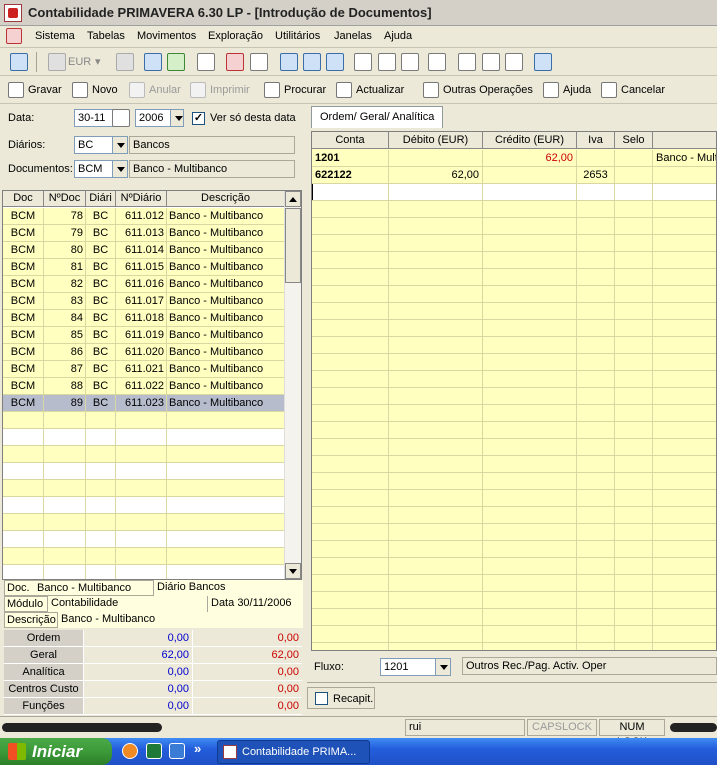 The height and width of the screenshot is (765, 717). What do you see at coordinates (436, 175) in the screenshot?
I see `cell-debito: 62,00` at bounding box center [436, 175].